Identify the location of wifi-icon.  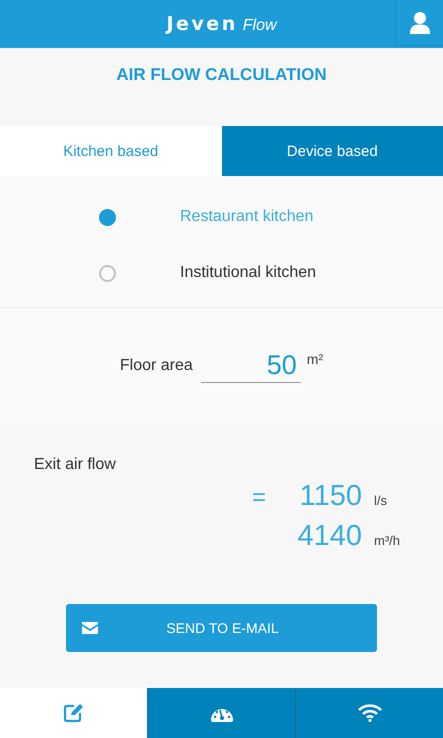
(370, 713).